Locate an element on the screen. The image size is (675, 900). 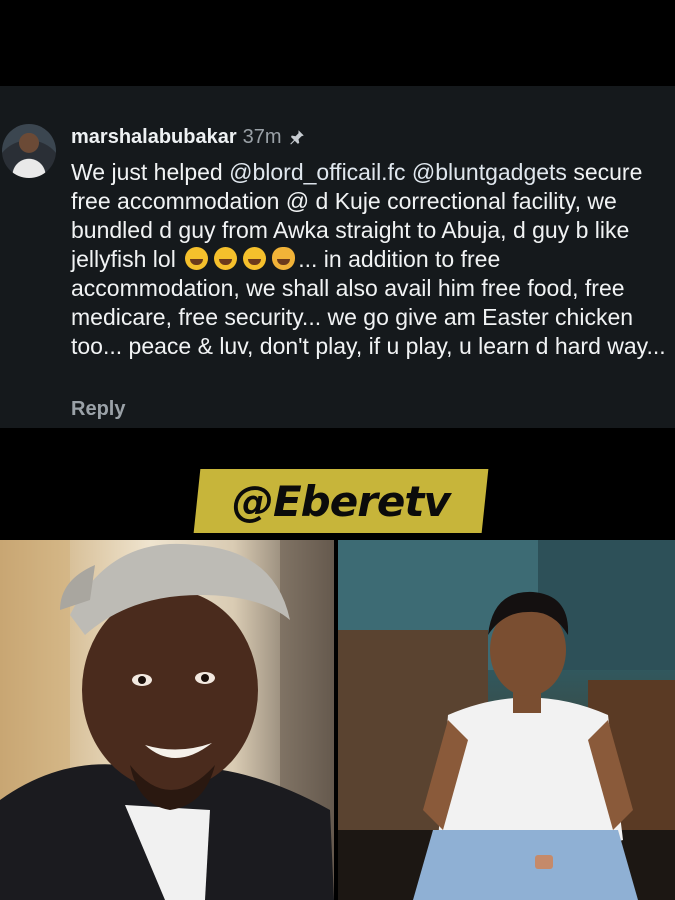
cat-tears-emoji is located at coordinates (284, 258).